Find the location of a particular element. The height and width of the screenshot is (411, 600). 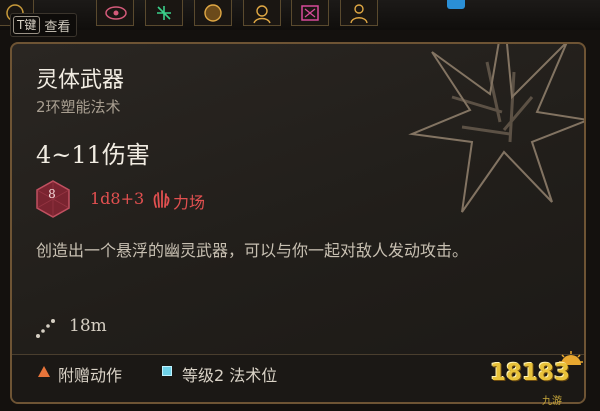

hotbar is located at coordinates (300, 15).